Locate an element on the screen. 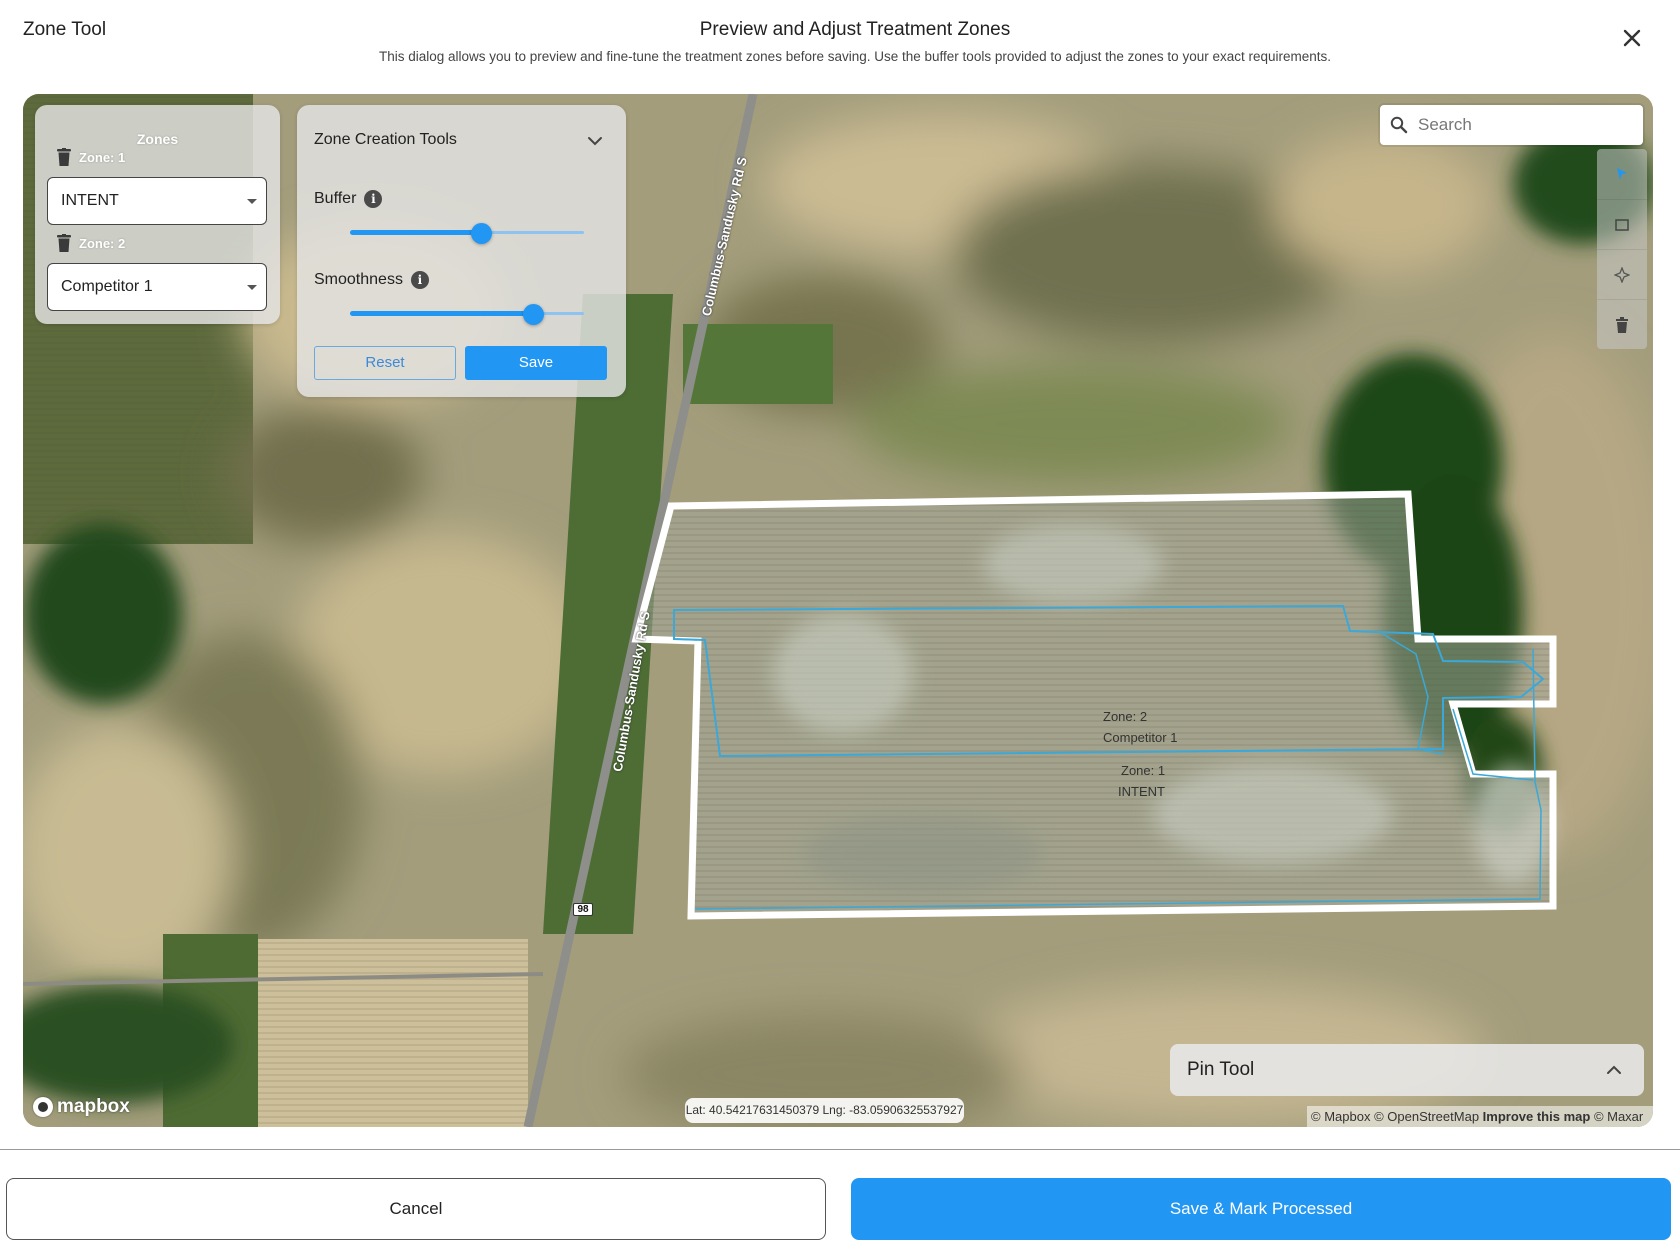 Image resolution: width=1680 pixels, height=1259 pixels. zone-type-value: Competitor 1 is located at coordinates (107, 286).